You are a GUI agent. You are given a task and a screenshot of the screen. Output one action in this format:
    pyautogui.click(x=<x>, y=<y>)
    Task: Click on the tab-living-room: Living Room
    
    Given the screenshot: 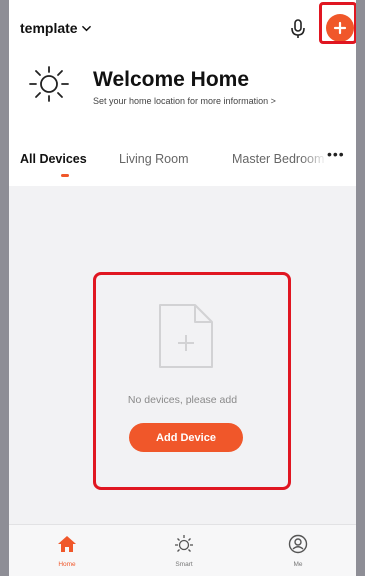 What is the action you would take?
    pyautogui.click(x=153, y=159)
    